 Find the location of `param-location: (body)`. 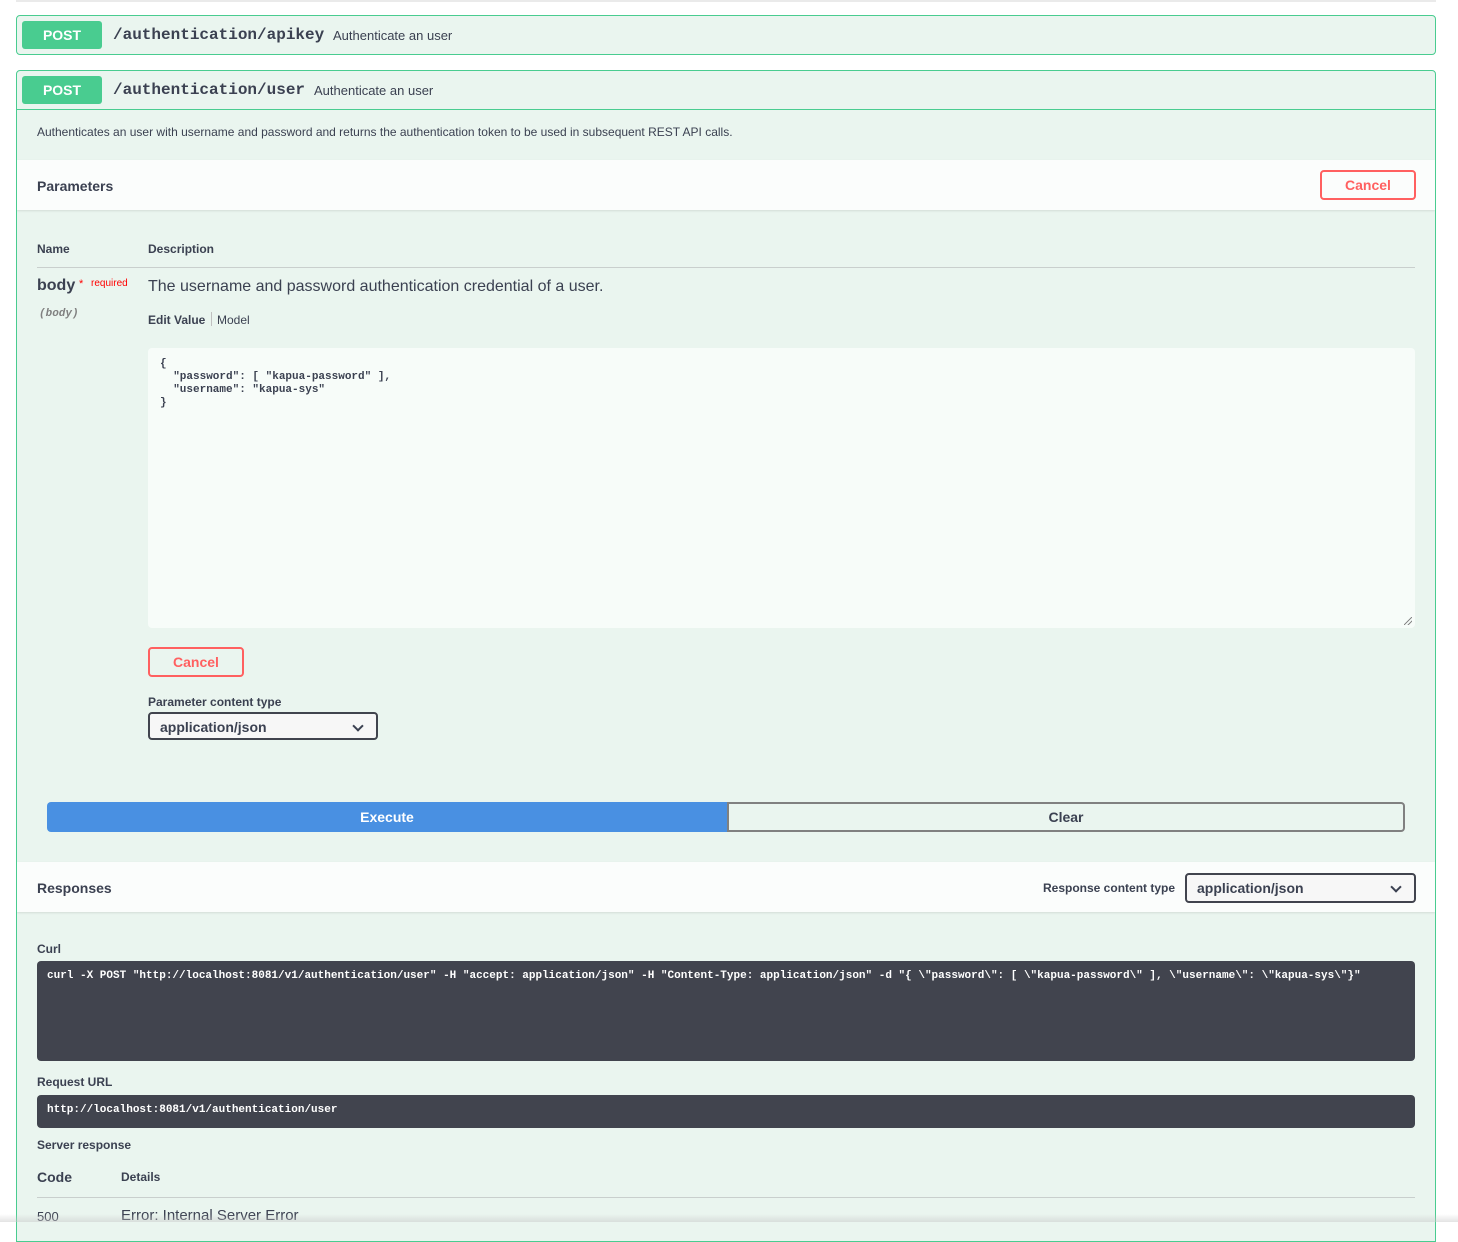

param-location: (body) is located at coordinates (59, 314).